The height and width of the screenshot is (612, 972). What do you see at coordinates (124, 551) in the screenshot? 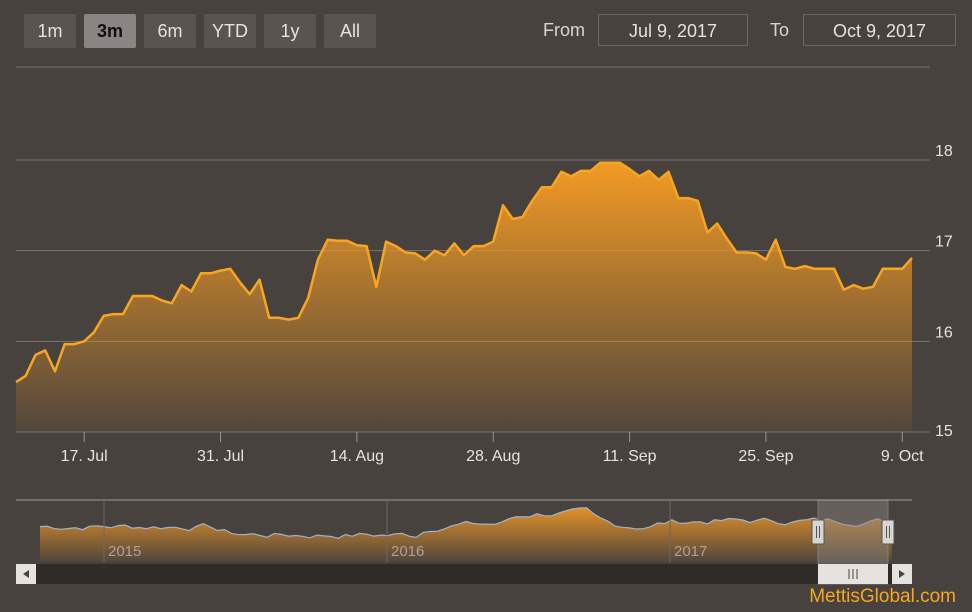
I see `navigator-year-label-2015: 2015` at bounding box center [124, 551].